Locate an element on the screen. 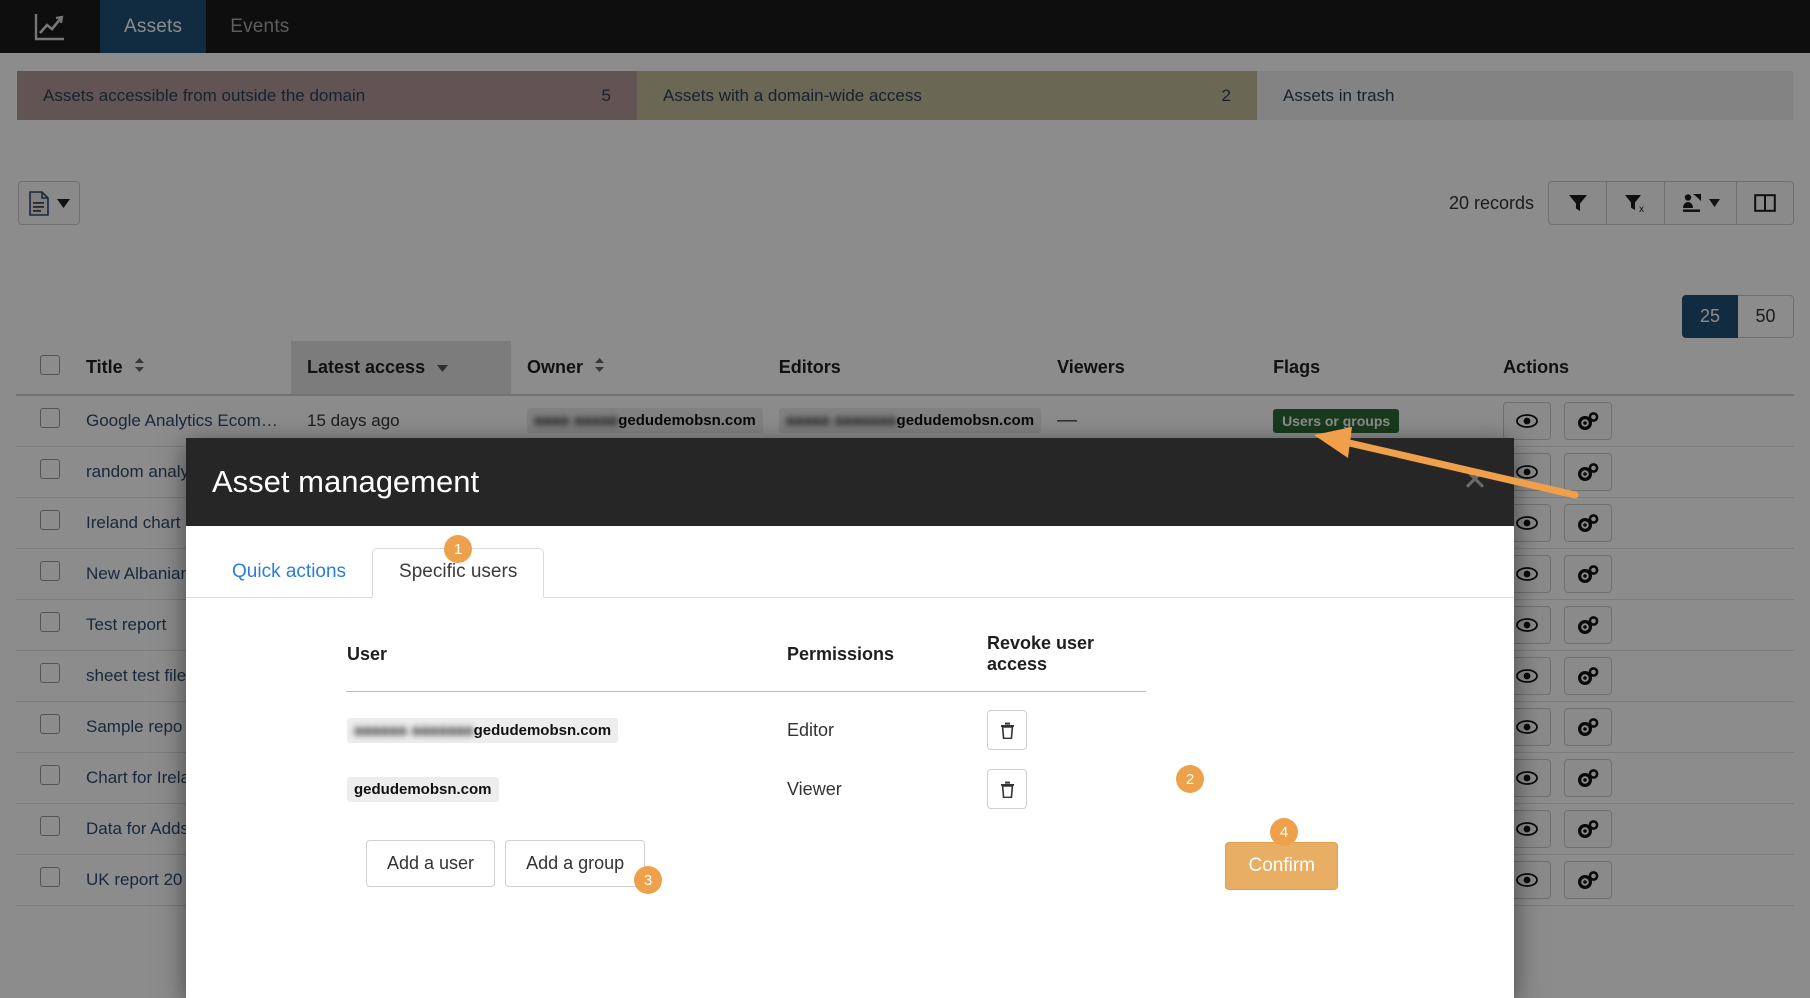 The image size is (1810, 998). tab-quick-actions: Quick actions is located at coordinates (289, 573).